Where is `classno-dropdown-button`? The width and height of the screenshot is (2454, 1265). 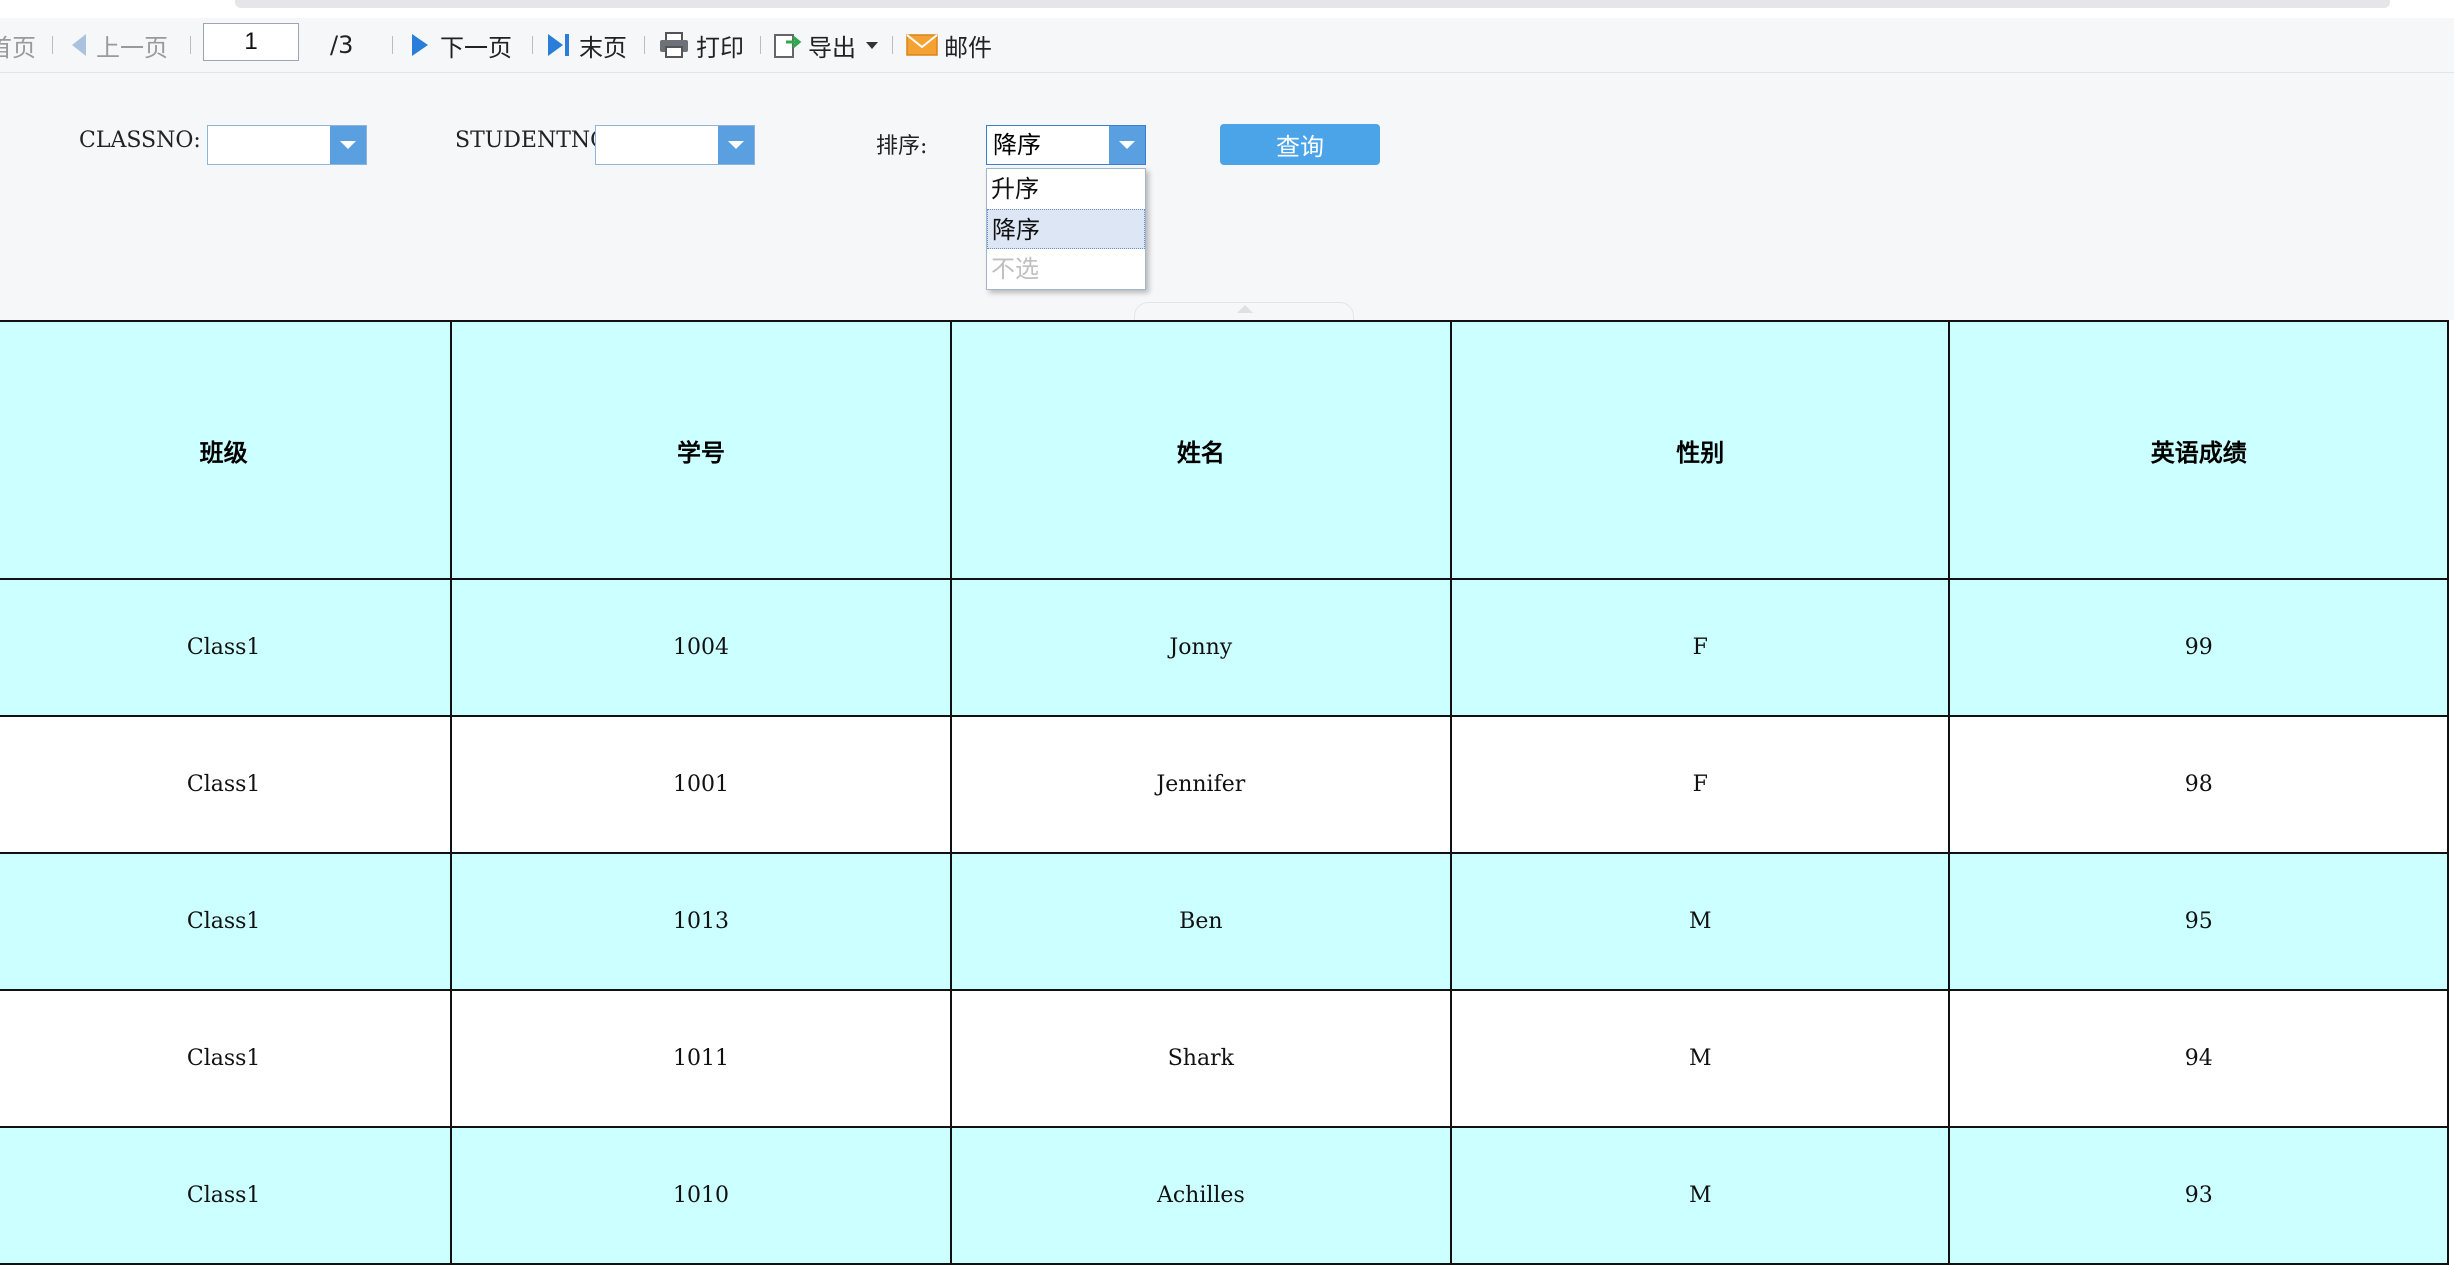
classno-dropdown-button is located at coordinates (348, 145).